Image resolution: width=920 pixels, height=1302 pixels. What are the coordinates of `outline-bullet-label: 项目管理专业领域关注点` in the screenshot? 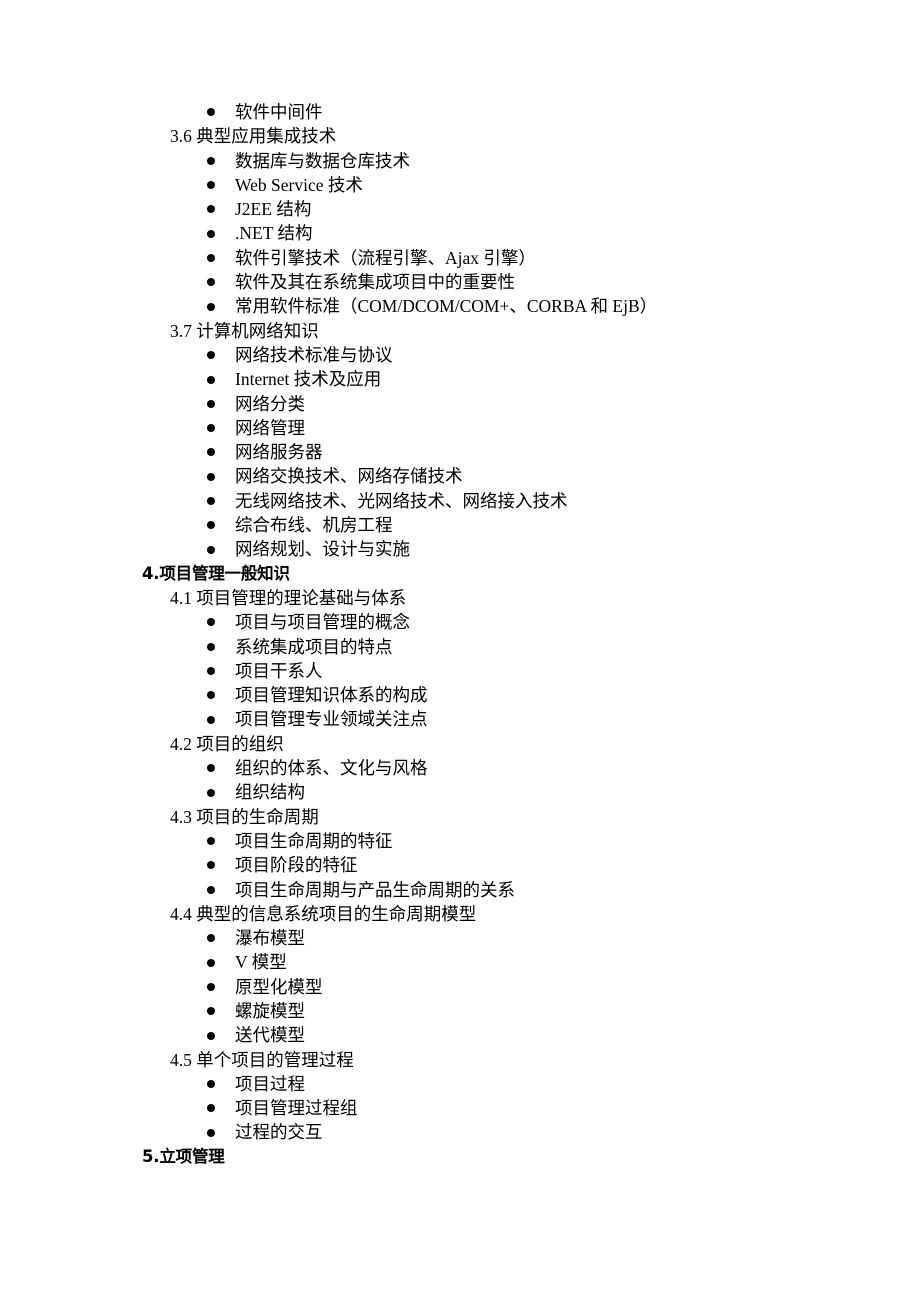 It's located at (331, 719).